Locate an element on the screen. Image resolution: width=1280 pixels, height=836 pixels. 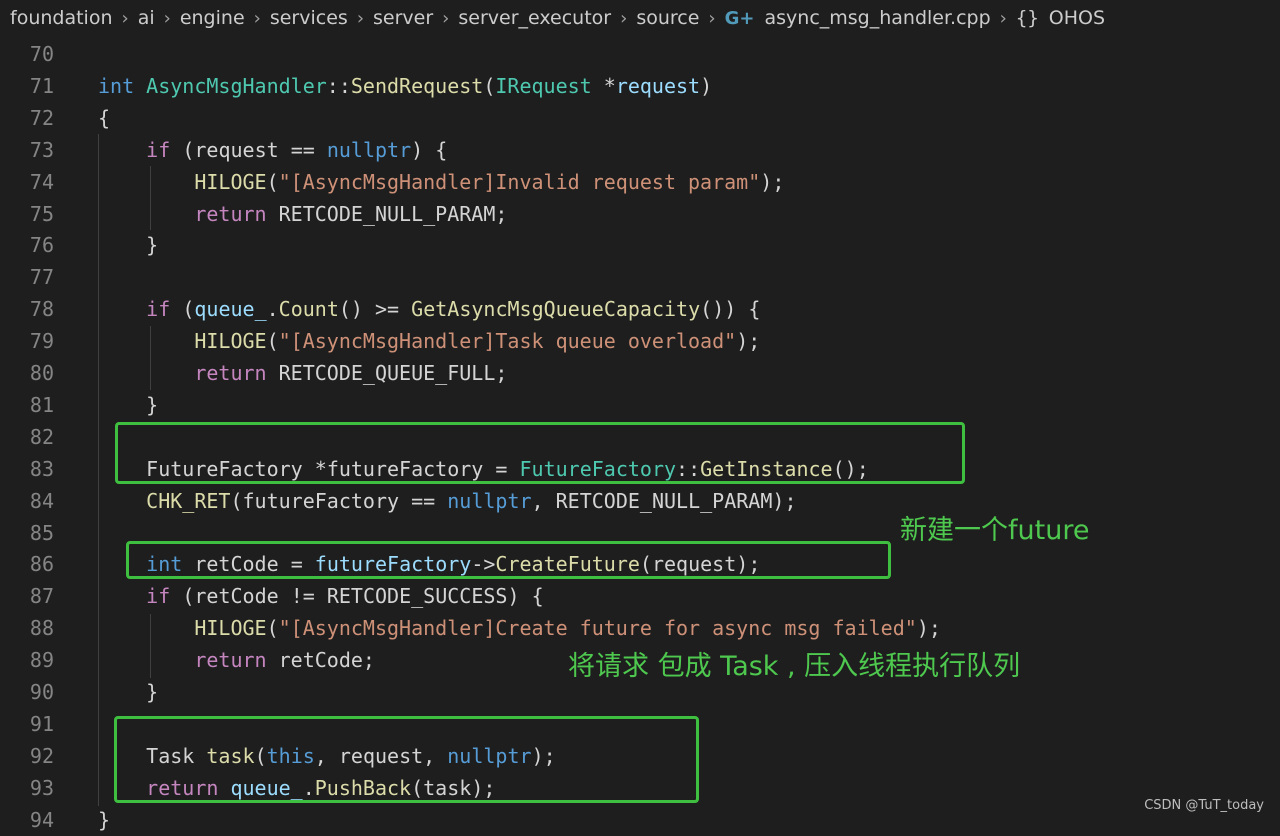
line-number: 81 is located at coordinates (41, 404).